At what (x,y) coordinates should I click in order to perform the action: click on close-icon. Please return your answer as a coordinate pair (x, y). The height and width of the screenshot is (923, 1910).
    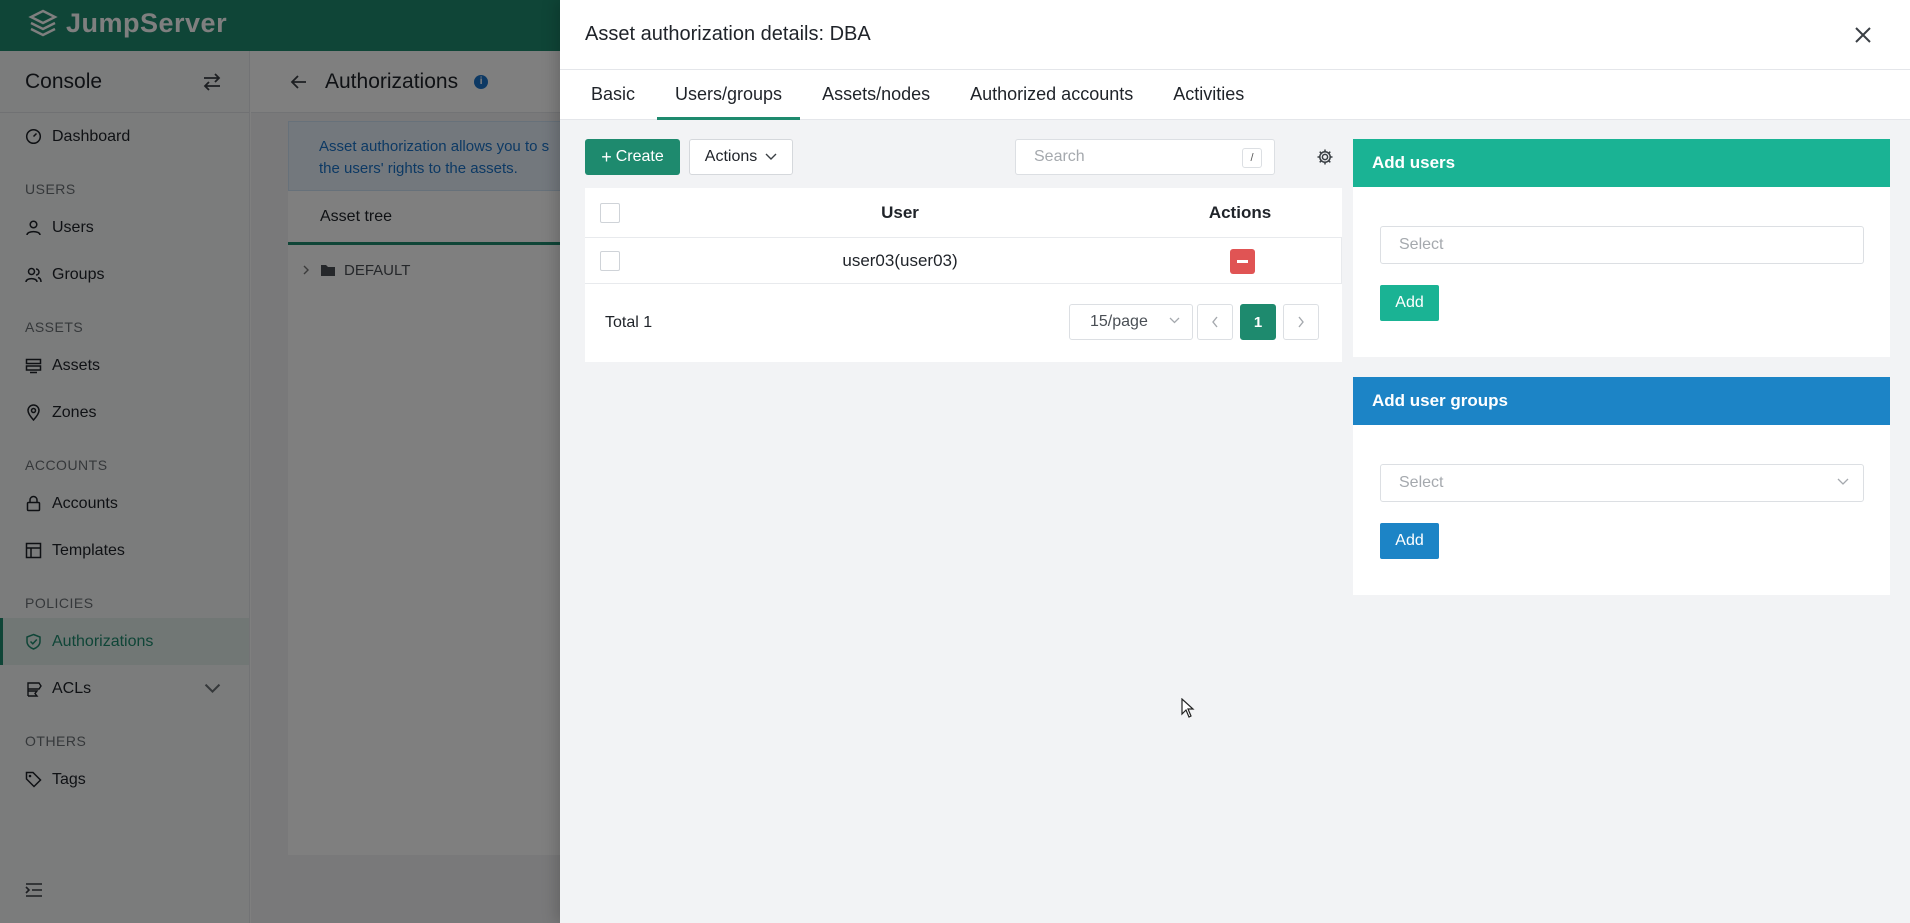
    Looking at the image, I should click on (1863, 35).